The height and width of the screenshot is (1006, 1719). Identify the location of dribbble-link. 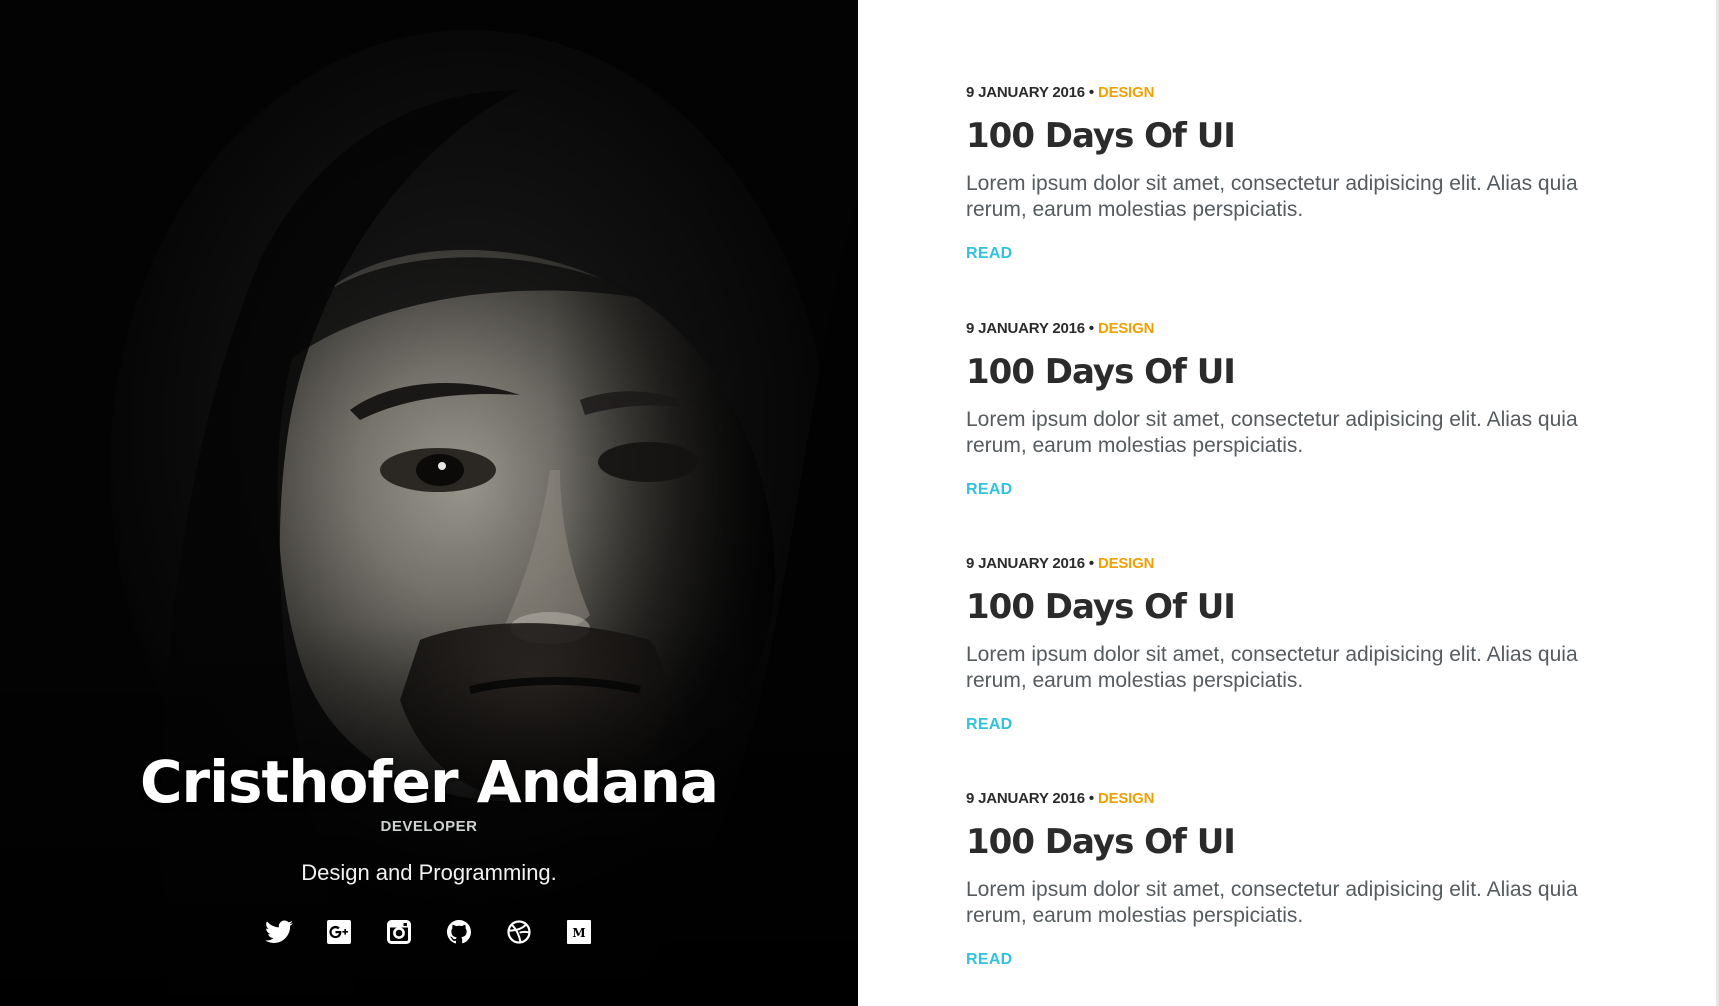
(519, 932).